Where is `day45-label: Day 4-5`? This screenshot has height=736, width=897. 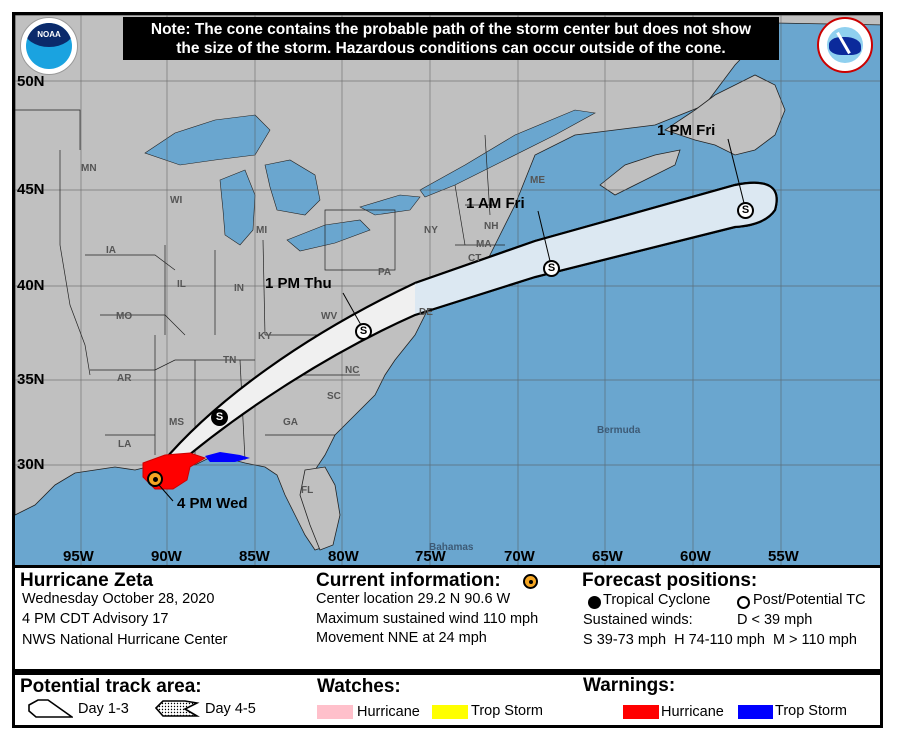
day45-label: Day 4-5 is located at coordinates (230, 709).